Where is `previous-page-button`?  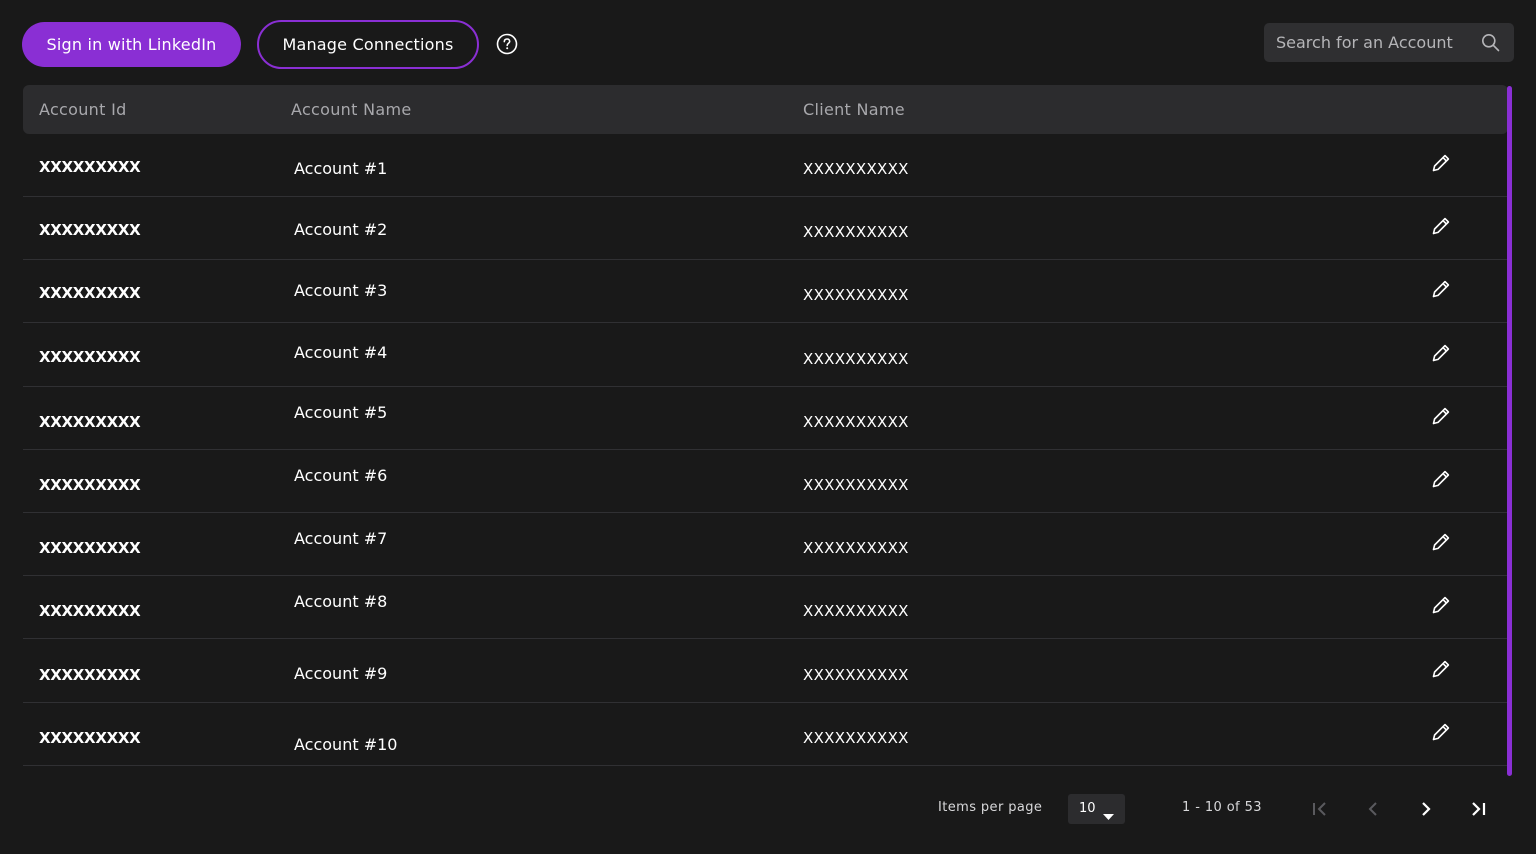
previous-page-button is located at coordinates (1373, 809).